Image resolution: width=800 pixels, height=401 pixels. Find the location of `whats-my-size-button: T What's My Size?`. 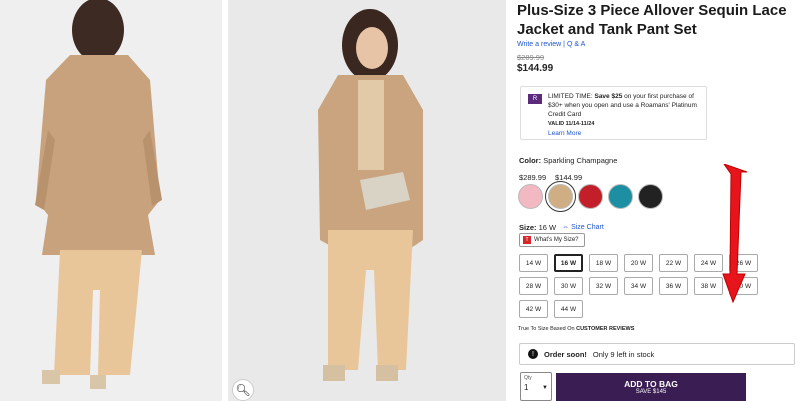

whats-my-size-button: T What's My Size? is located at coordinates (552, 240).